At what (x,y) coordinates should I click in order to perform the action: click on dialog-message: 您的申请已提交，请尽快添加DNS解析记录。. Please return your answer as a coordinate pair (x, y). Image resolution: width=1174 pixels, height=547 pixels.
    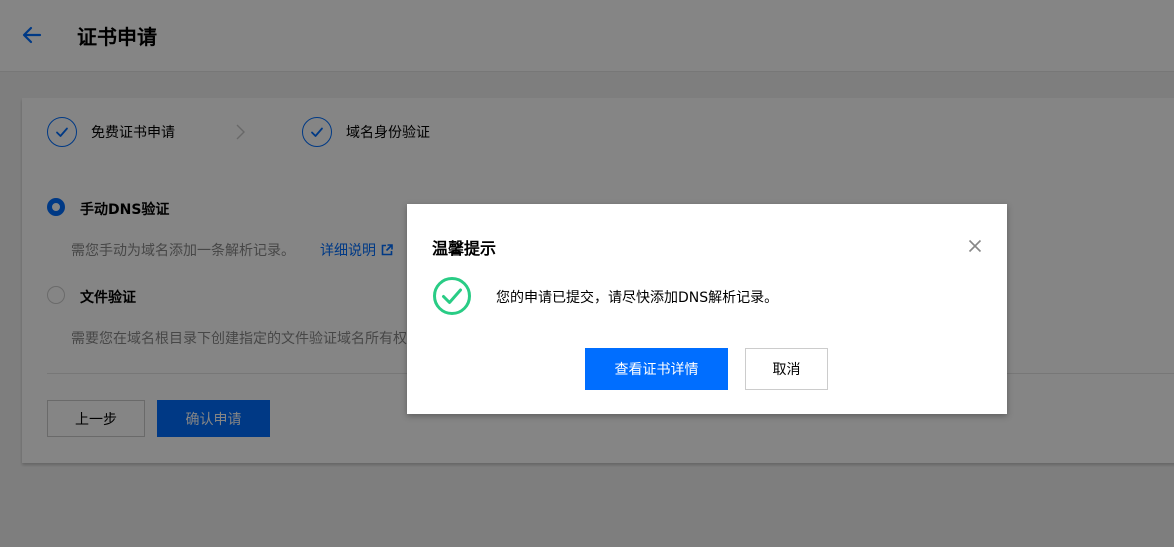
    Looking at the image, I should click on (637, 298).